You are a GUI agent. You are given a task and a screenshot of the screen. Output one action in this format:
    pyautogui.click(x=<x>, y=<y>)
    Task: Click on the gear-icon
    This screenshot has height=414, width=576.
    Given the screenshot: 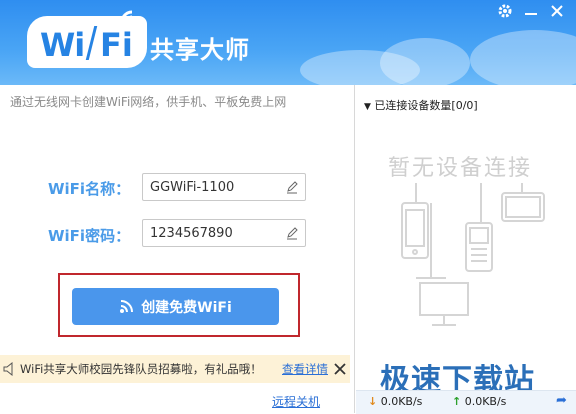 What is the action you would take?
    pyautogui.click(x=505, y=11)
    